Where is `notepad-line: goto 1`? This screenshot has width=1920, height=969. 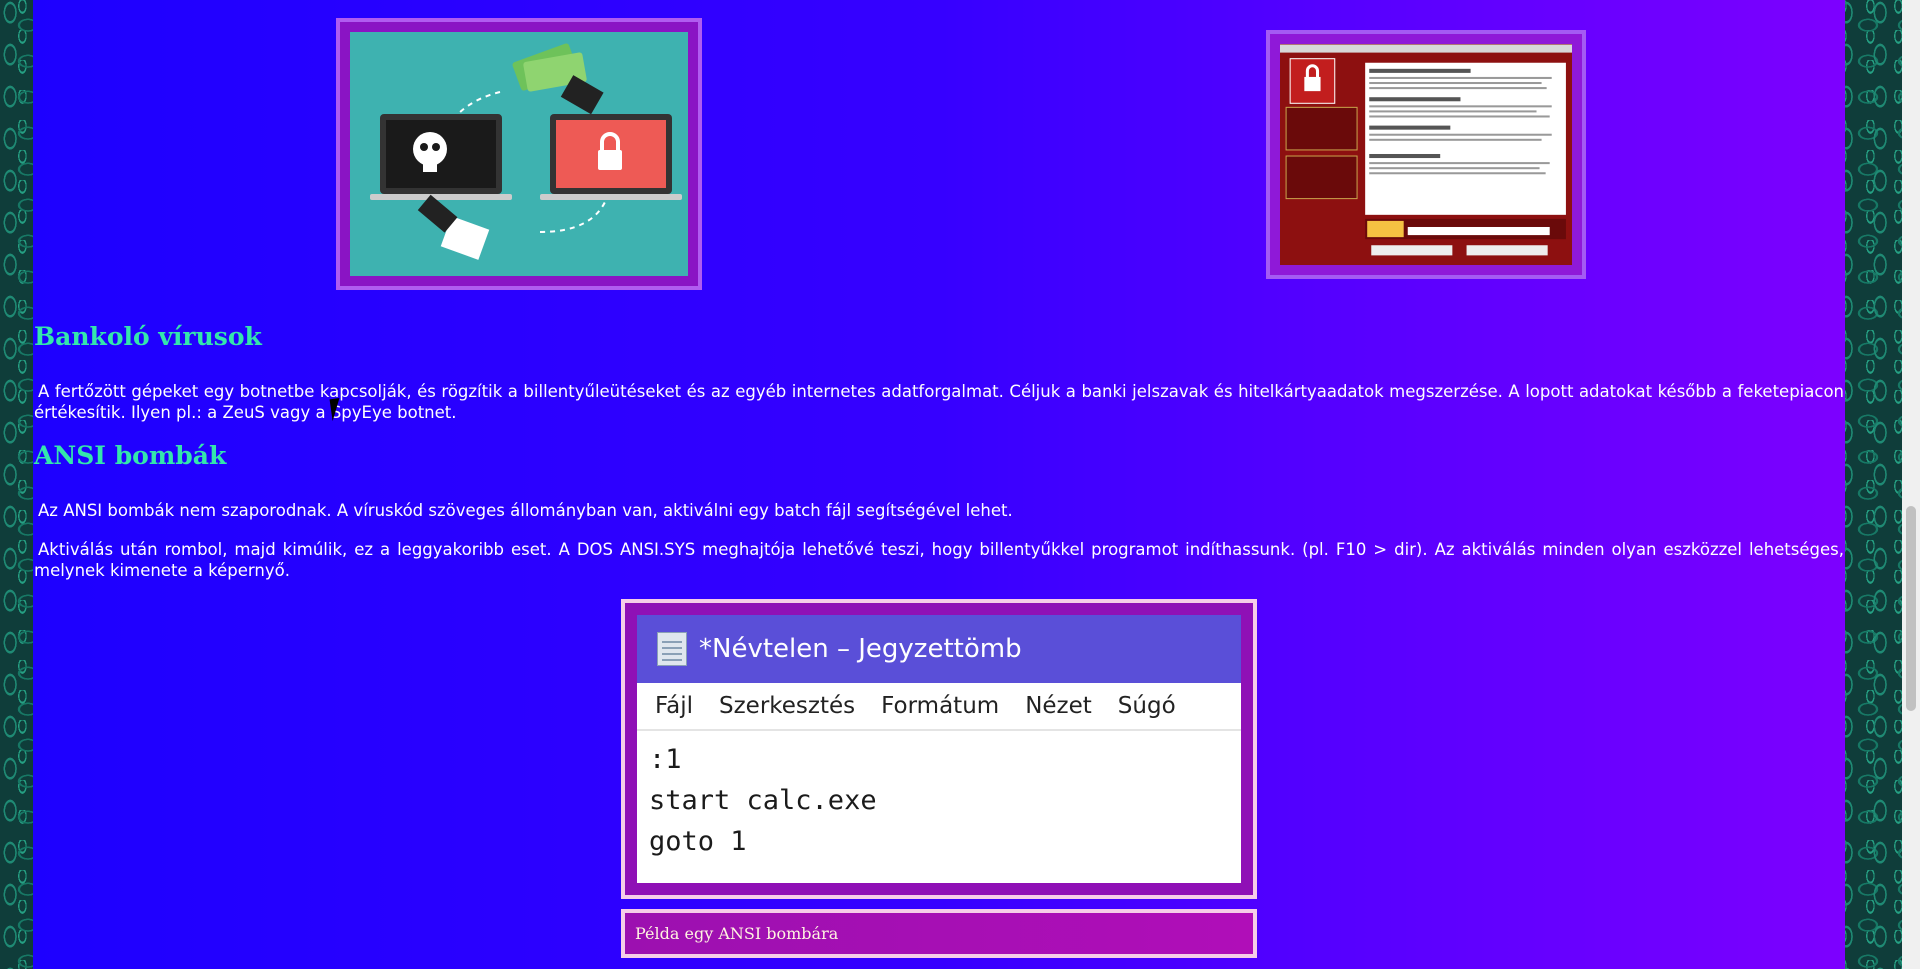 notepad-line: goto 1 is located at coordinates (698, 841).